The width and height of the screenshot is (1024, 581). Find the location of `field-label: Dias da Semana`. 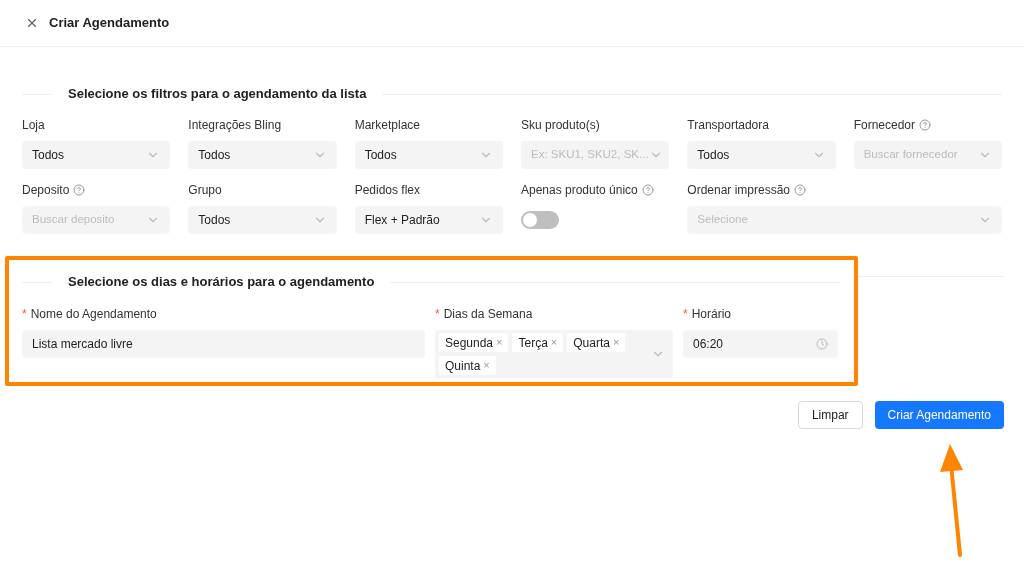

field-label: Dias da Semana is located at coordinates (488, 314).